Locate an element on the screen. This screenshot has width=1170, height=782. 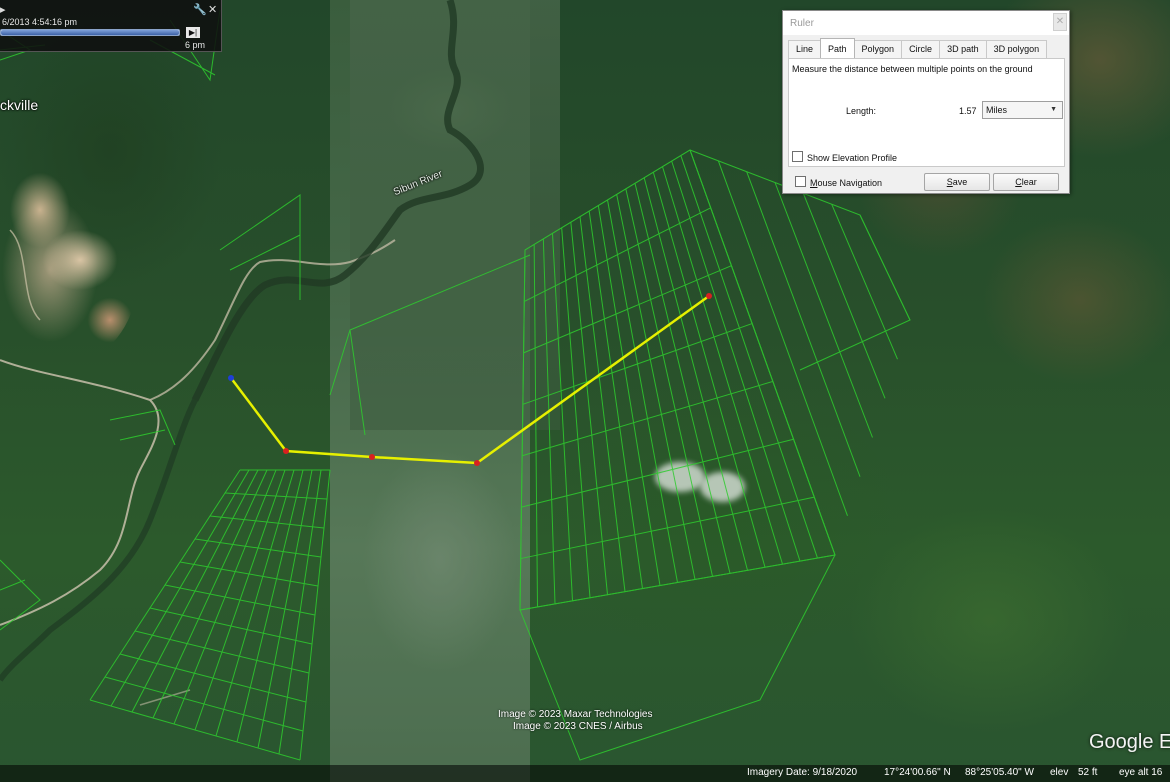
elev-value: 52 ft is located at coordinates (1088, 772).